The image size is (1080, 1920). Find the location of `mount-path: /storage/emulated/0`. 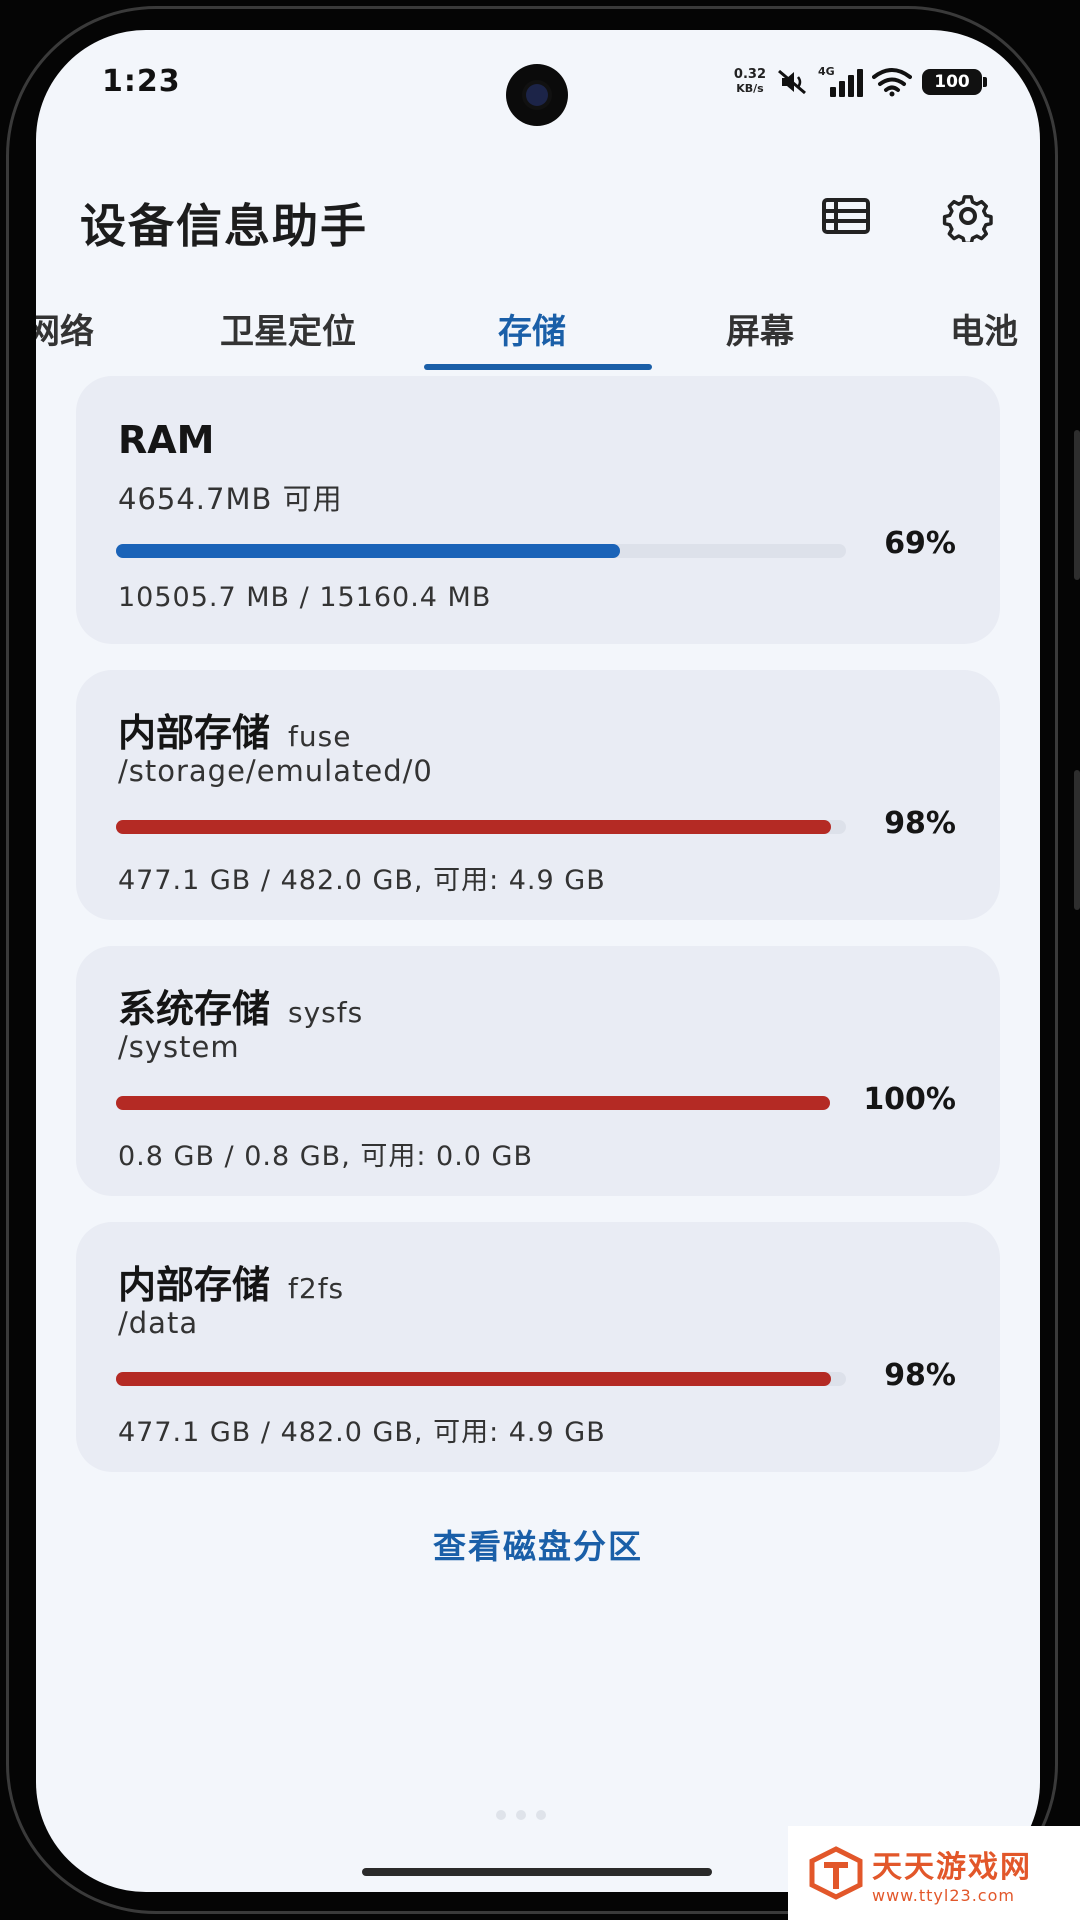

mount-path: /storage/emulated/0 is located at coordinates (275, 771).